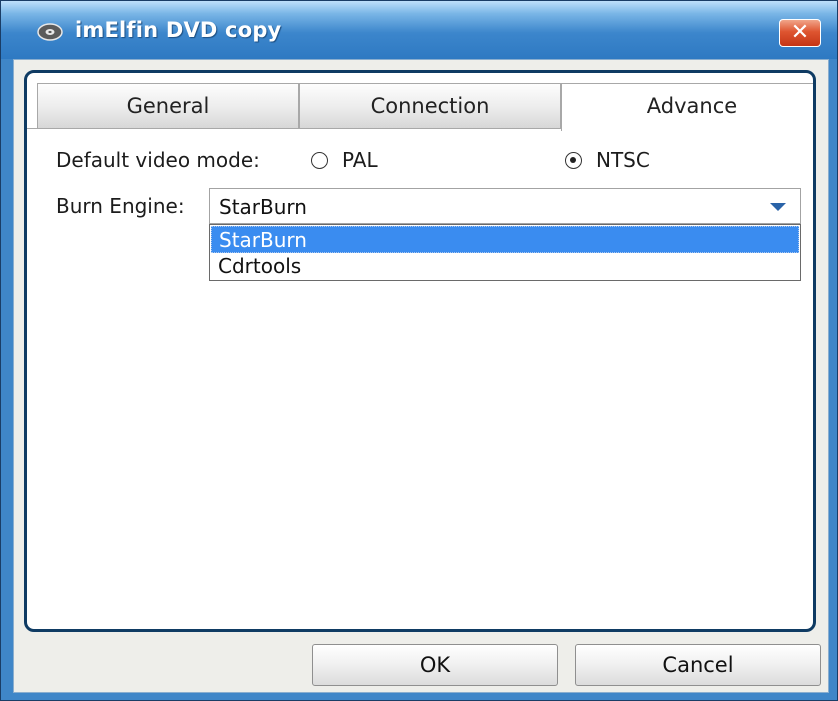 Image resolution: width=838 pixels, height=701 pixels. Describe the element at coordinates (430, 106) in the screenshot. I see `tab-connection: Connection` at that location.